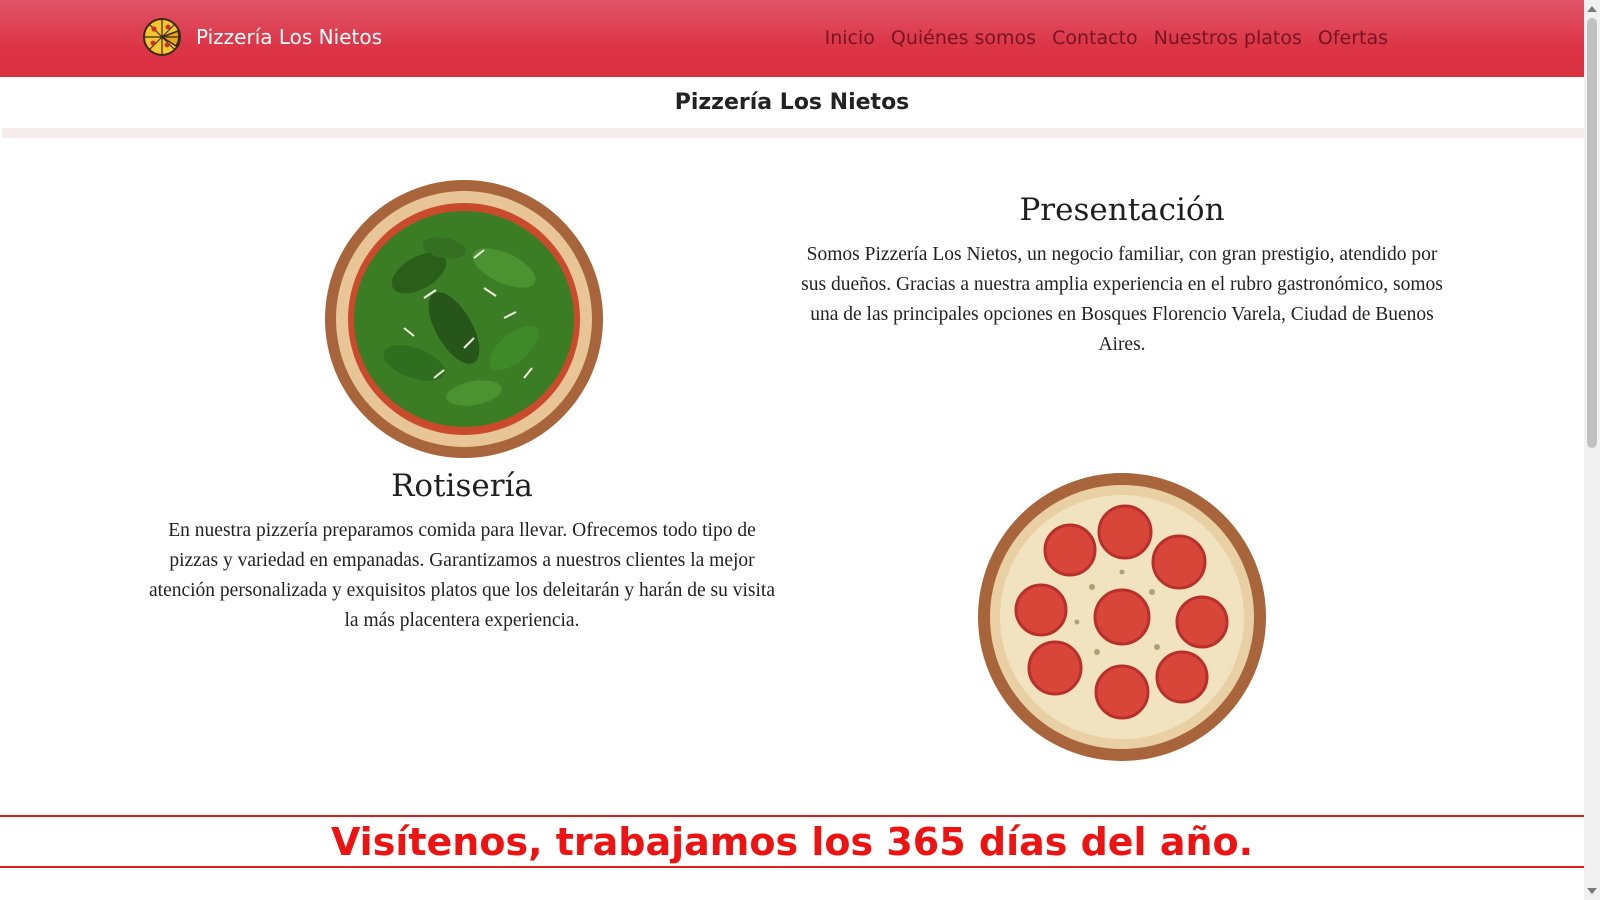  I want to click on page-title: Pizzería Los Nietos, so click(792, 102).